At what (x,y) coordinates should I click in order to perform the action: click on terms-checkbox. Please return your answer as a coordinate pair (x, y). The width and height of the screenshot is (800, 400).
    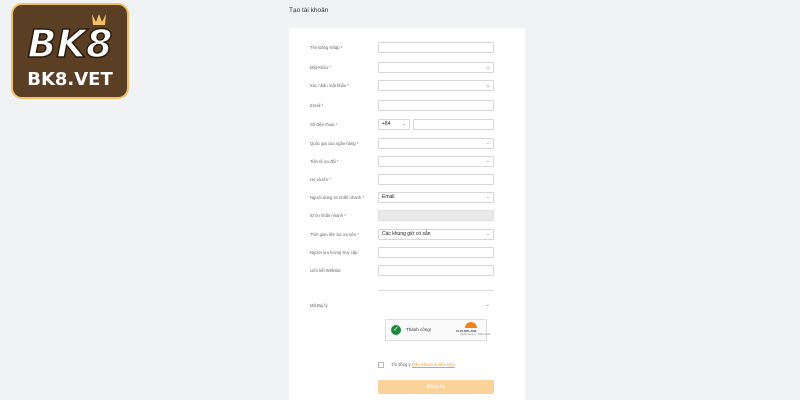
    Looking at the image, I should click on (381, 365).